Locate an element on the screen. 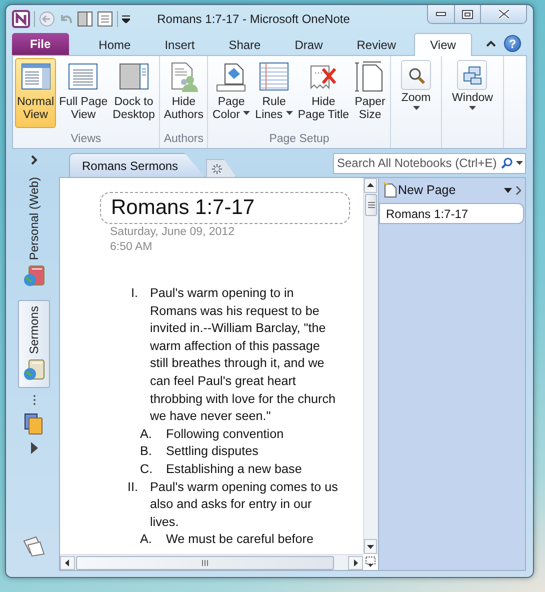 The image size is (545, 592). outline-text: Settling disputes is located at coordinates (213, 451).